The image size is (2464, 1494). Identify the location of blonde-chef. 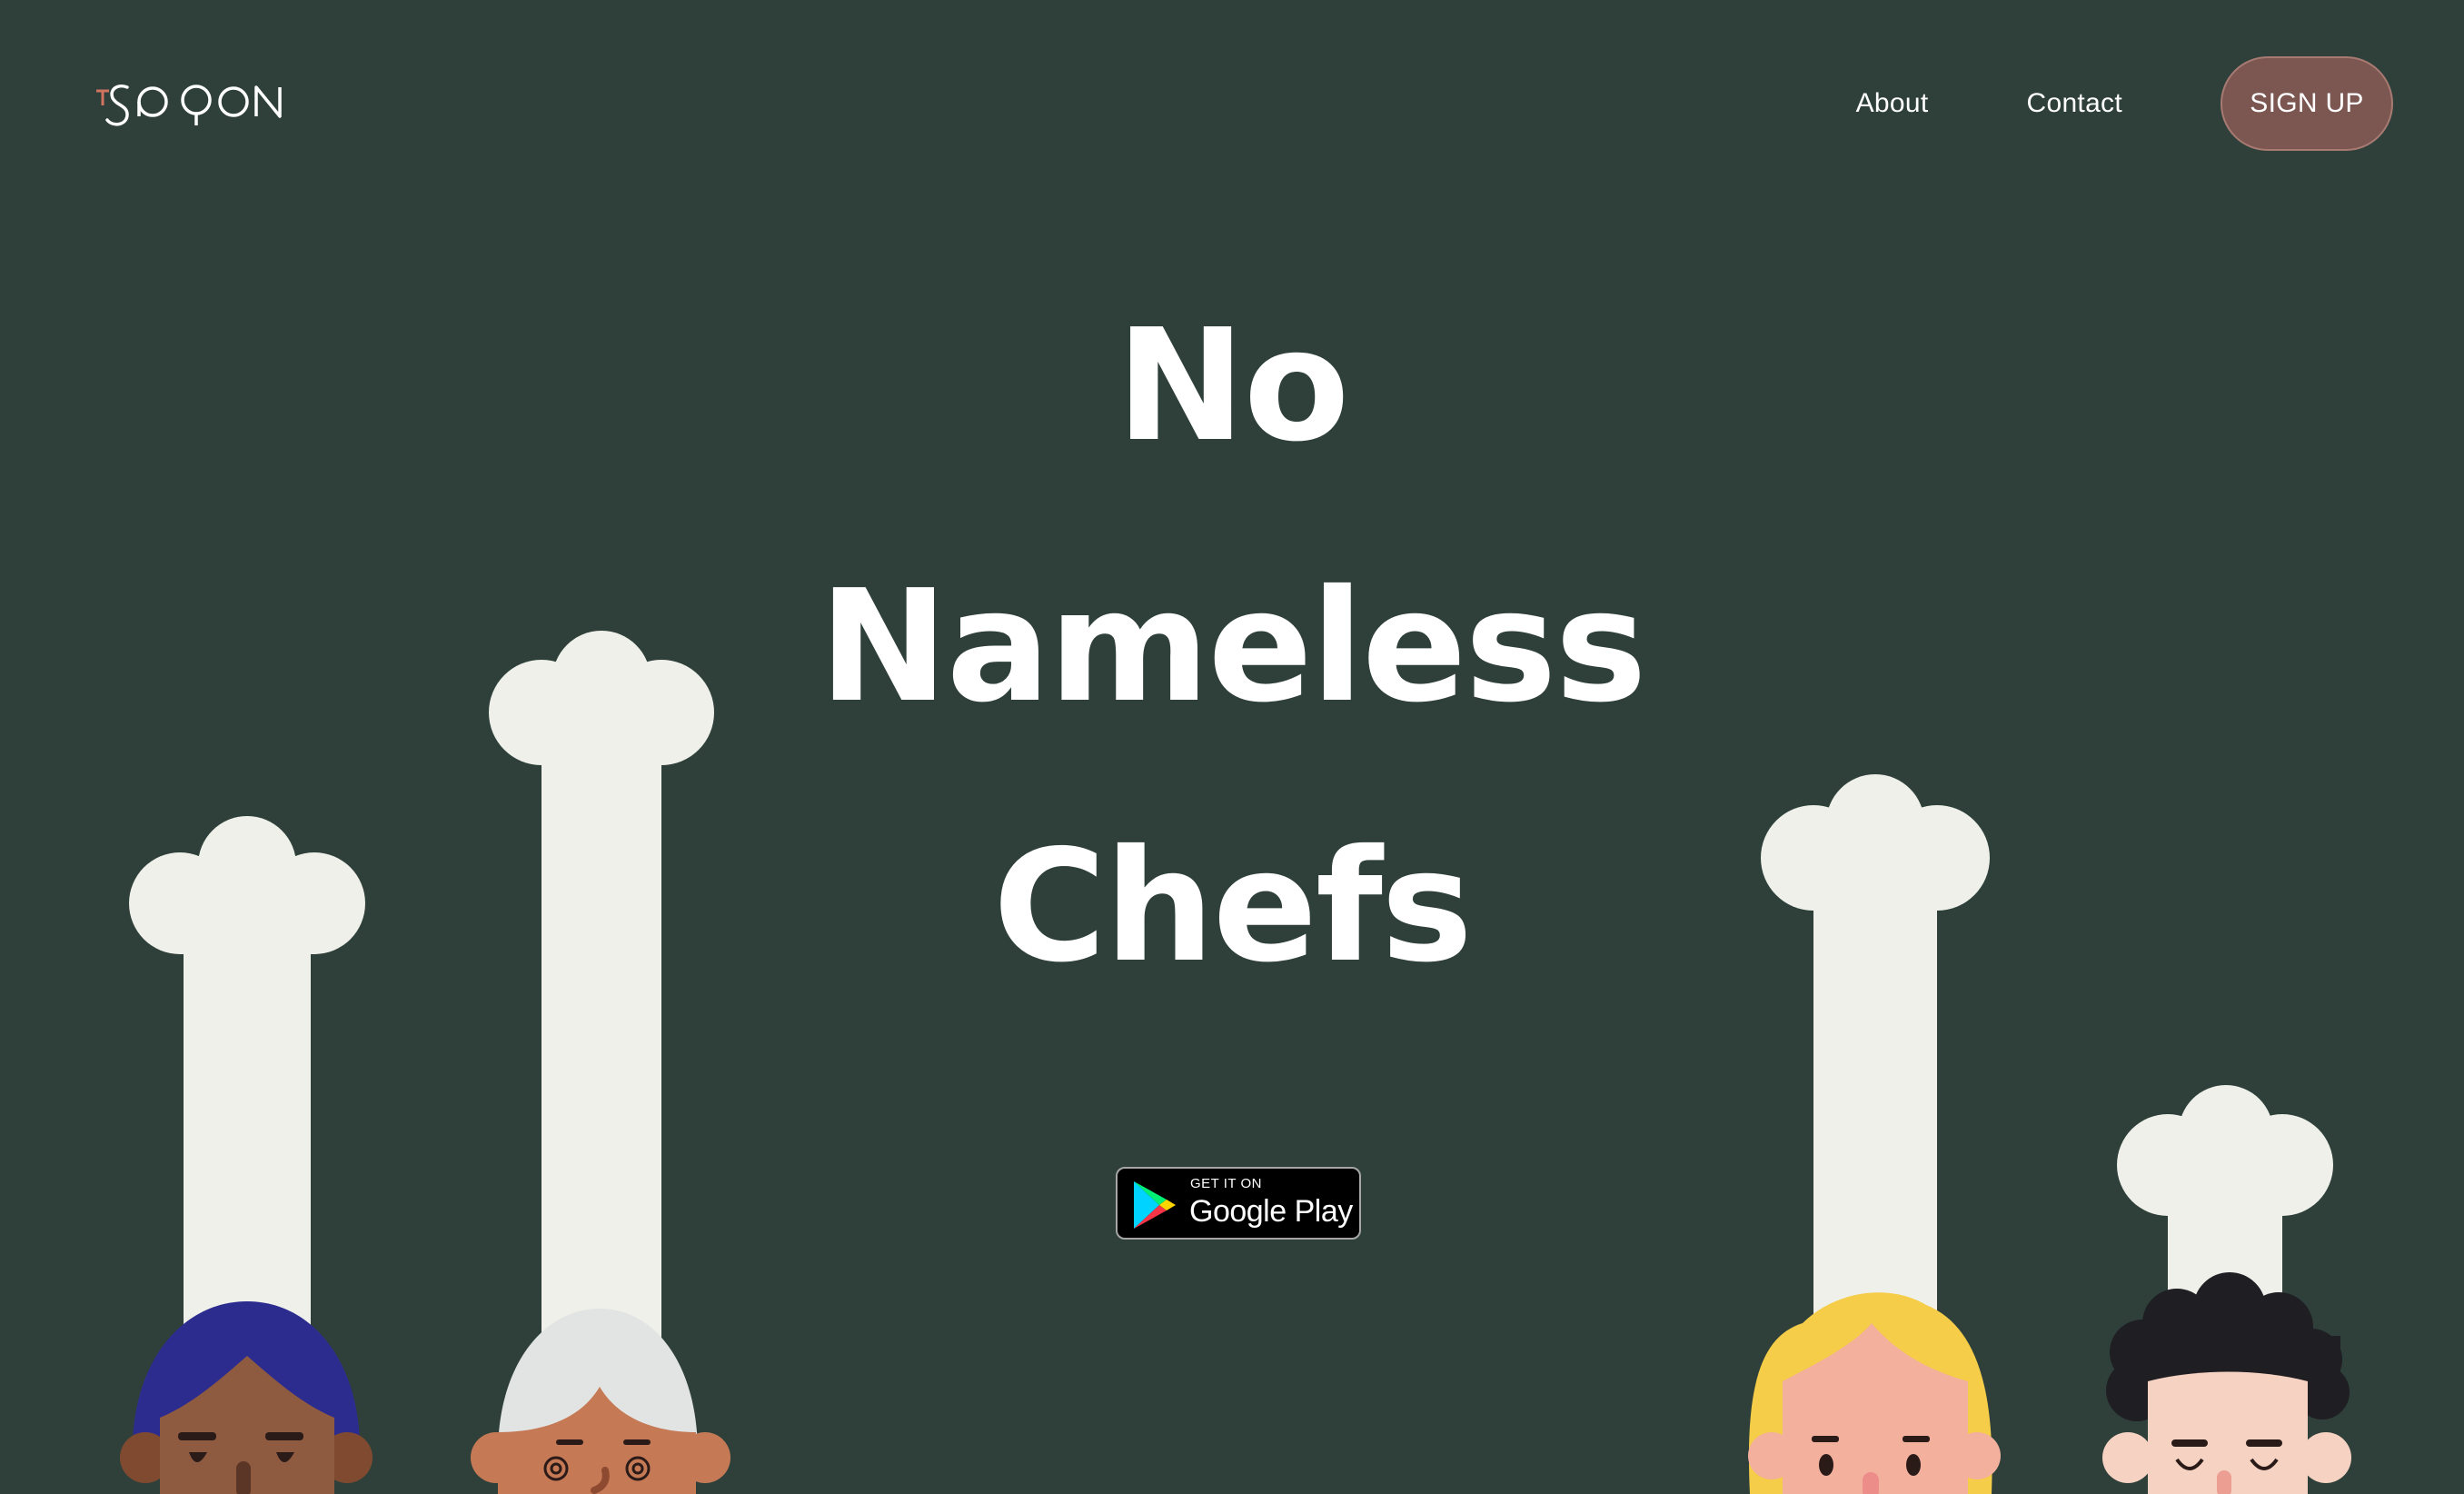
(1874, 1134).